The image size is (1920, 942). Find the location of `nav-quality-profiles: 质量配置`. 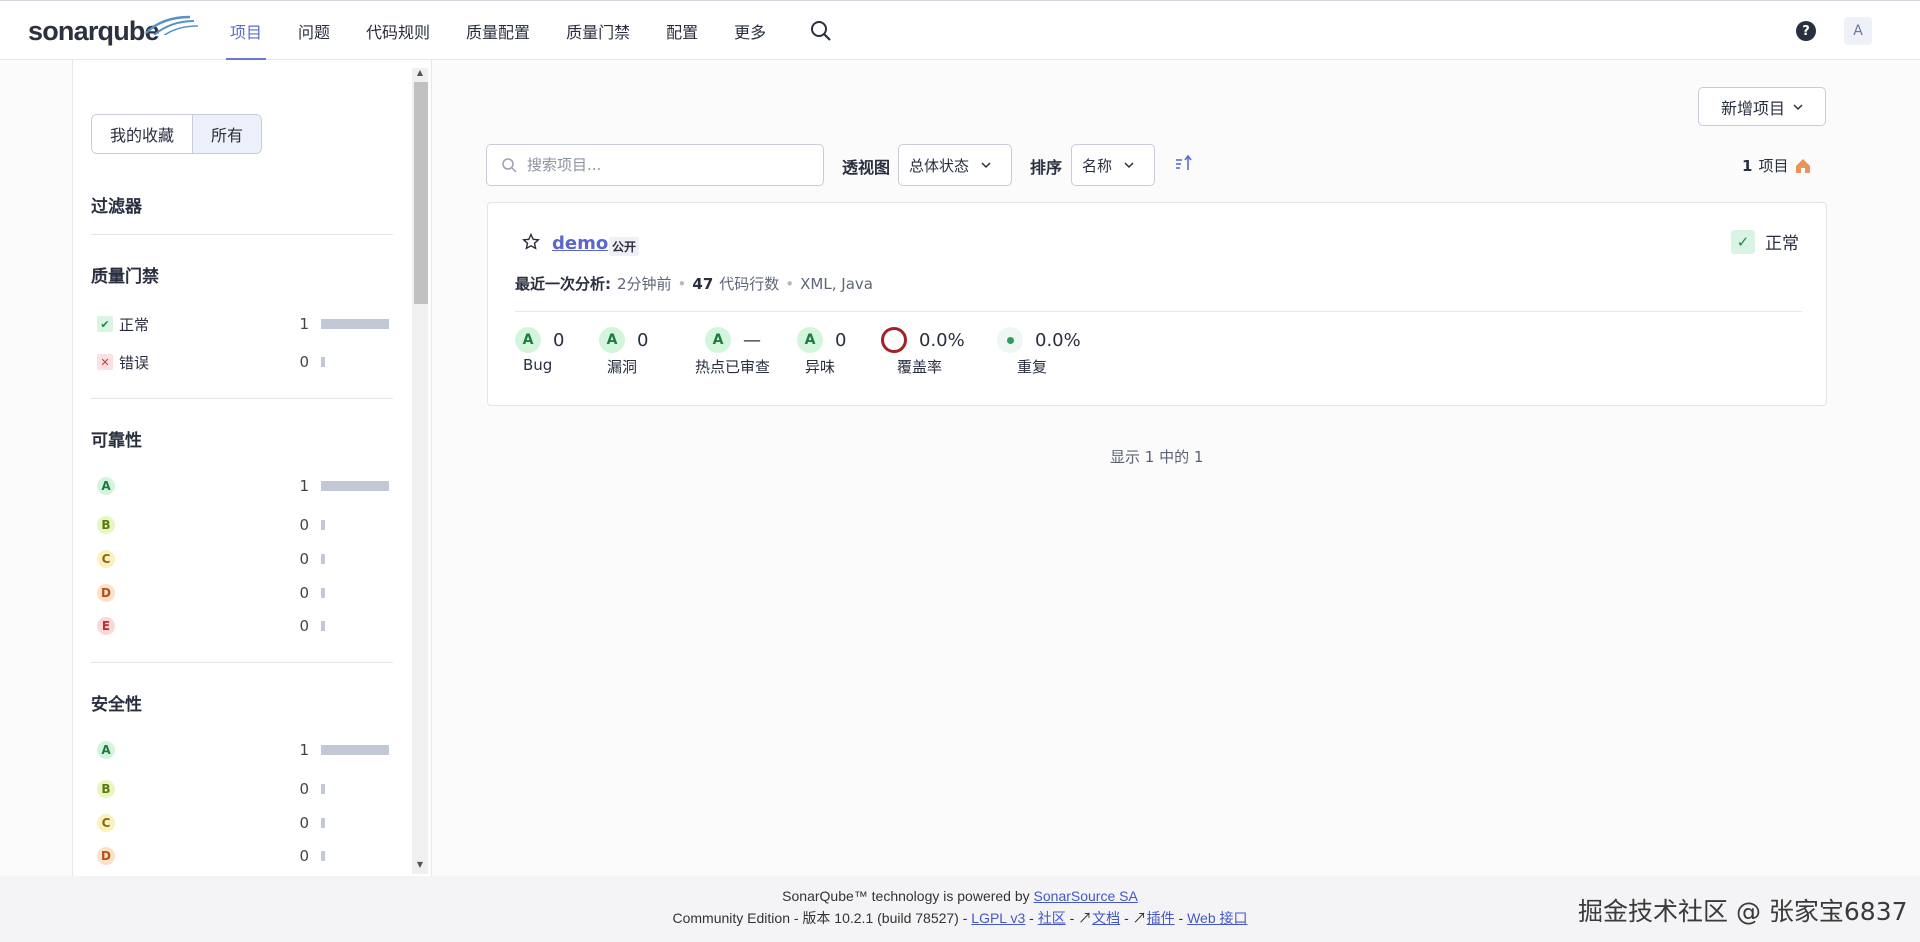

nav-quality-profiles: 质量配置 is located at coordinates (498, 31).